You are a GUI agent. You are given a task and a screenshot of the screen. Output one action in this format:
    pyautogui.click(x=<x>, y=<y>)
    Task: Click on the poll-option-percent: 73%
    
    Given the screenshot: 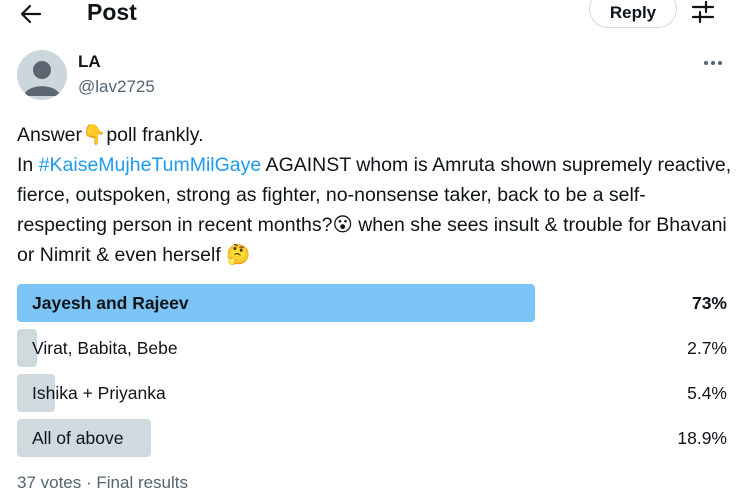 What is the action you would take?
    pyautogui.click(x=709, y=303)
    